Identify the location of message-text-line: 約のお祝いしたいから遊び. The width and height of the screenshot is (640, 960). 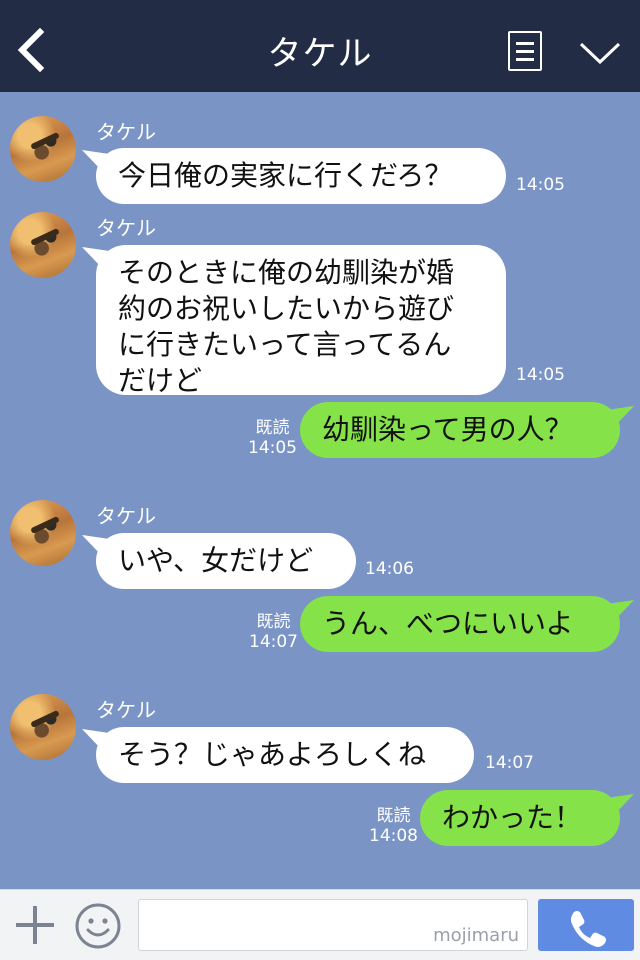
(286, 308).